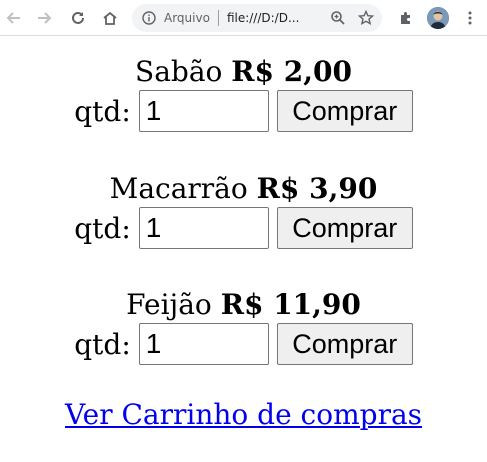 Image resolution: width=487 pixels, height=462 pixels. Describe the element at coordinates (317, 188) in the screenshot. I see `product-price: R$ 3,90` at that location.